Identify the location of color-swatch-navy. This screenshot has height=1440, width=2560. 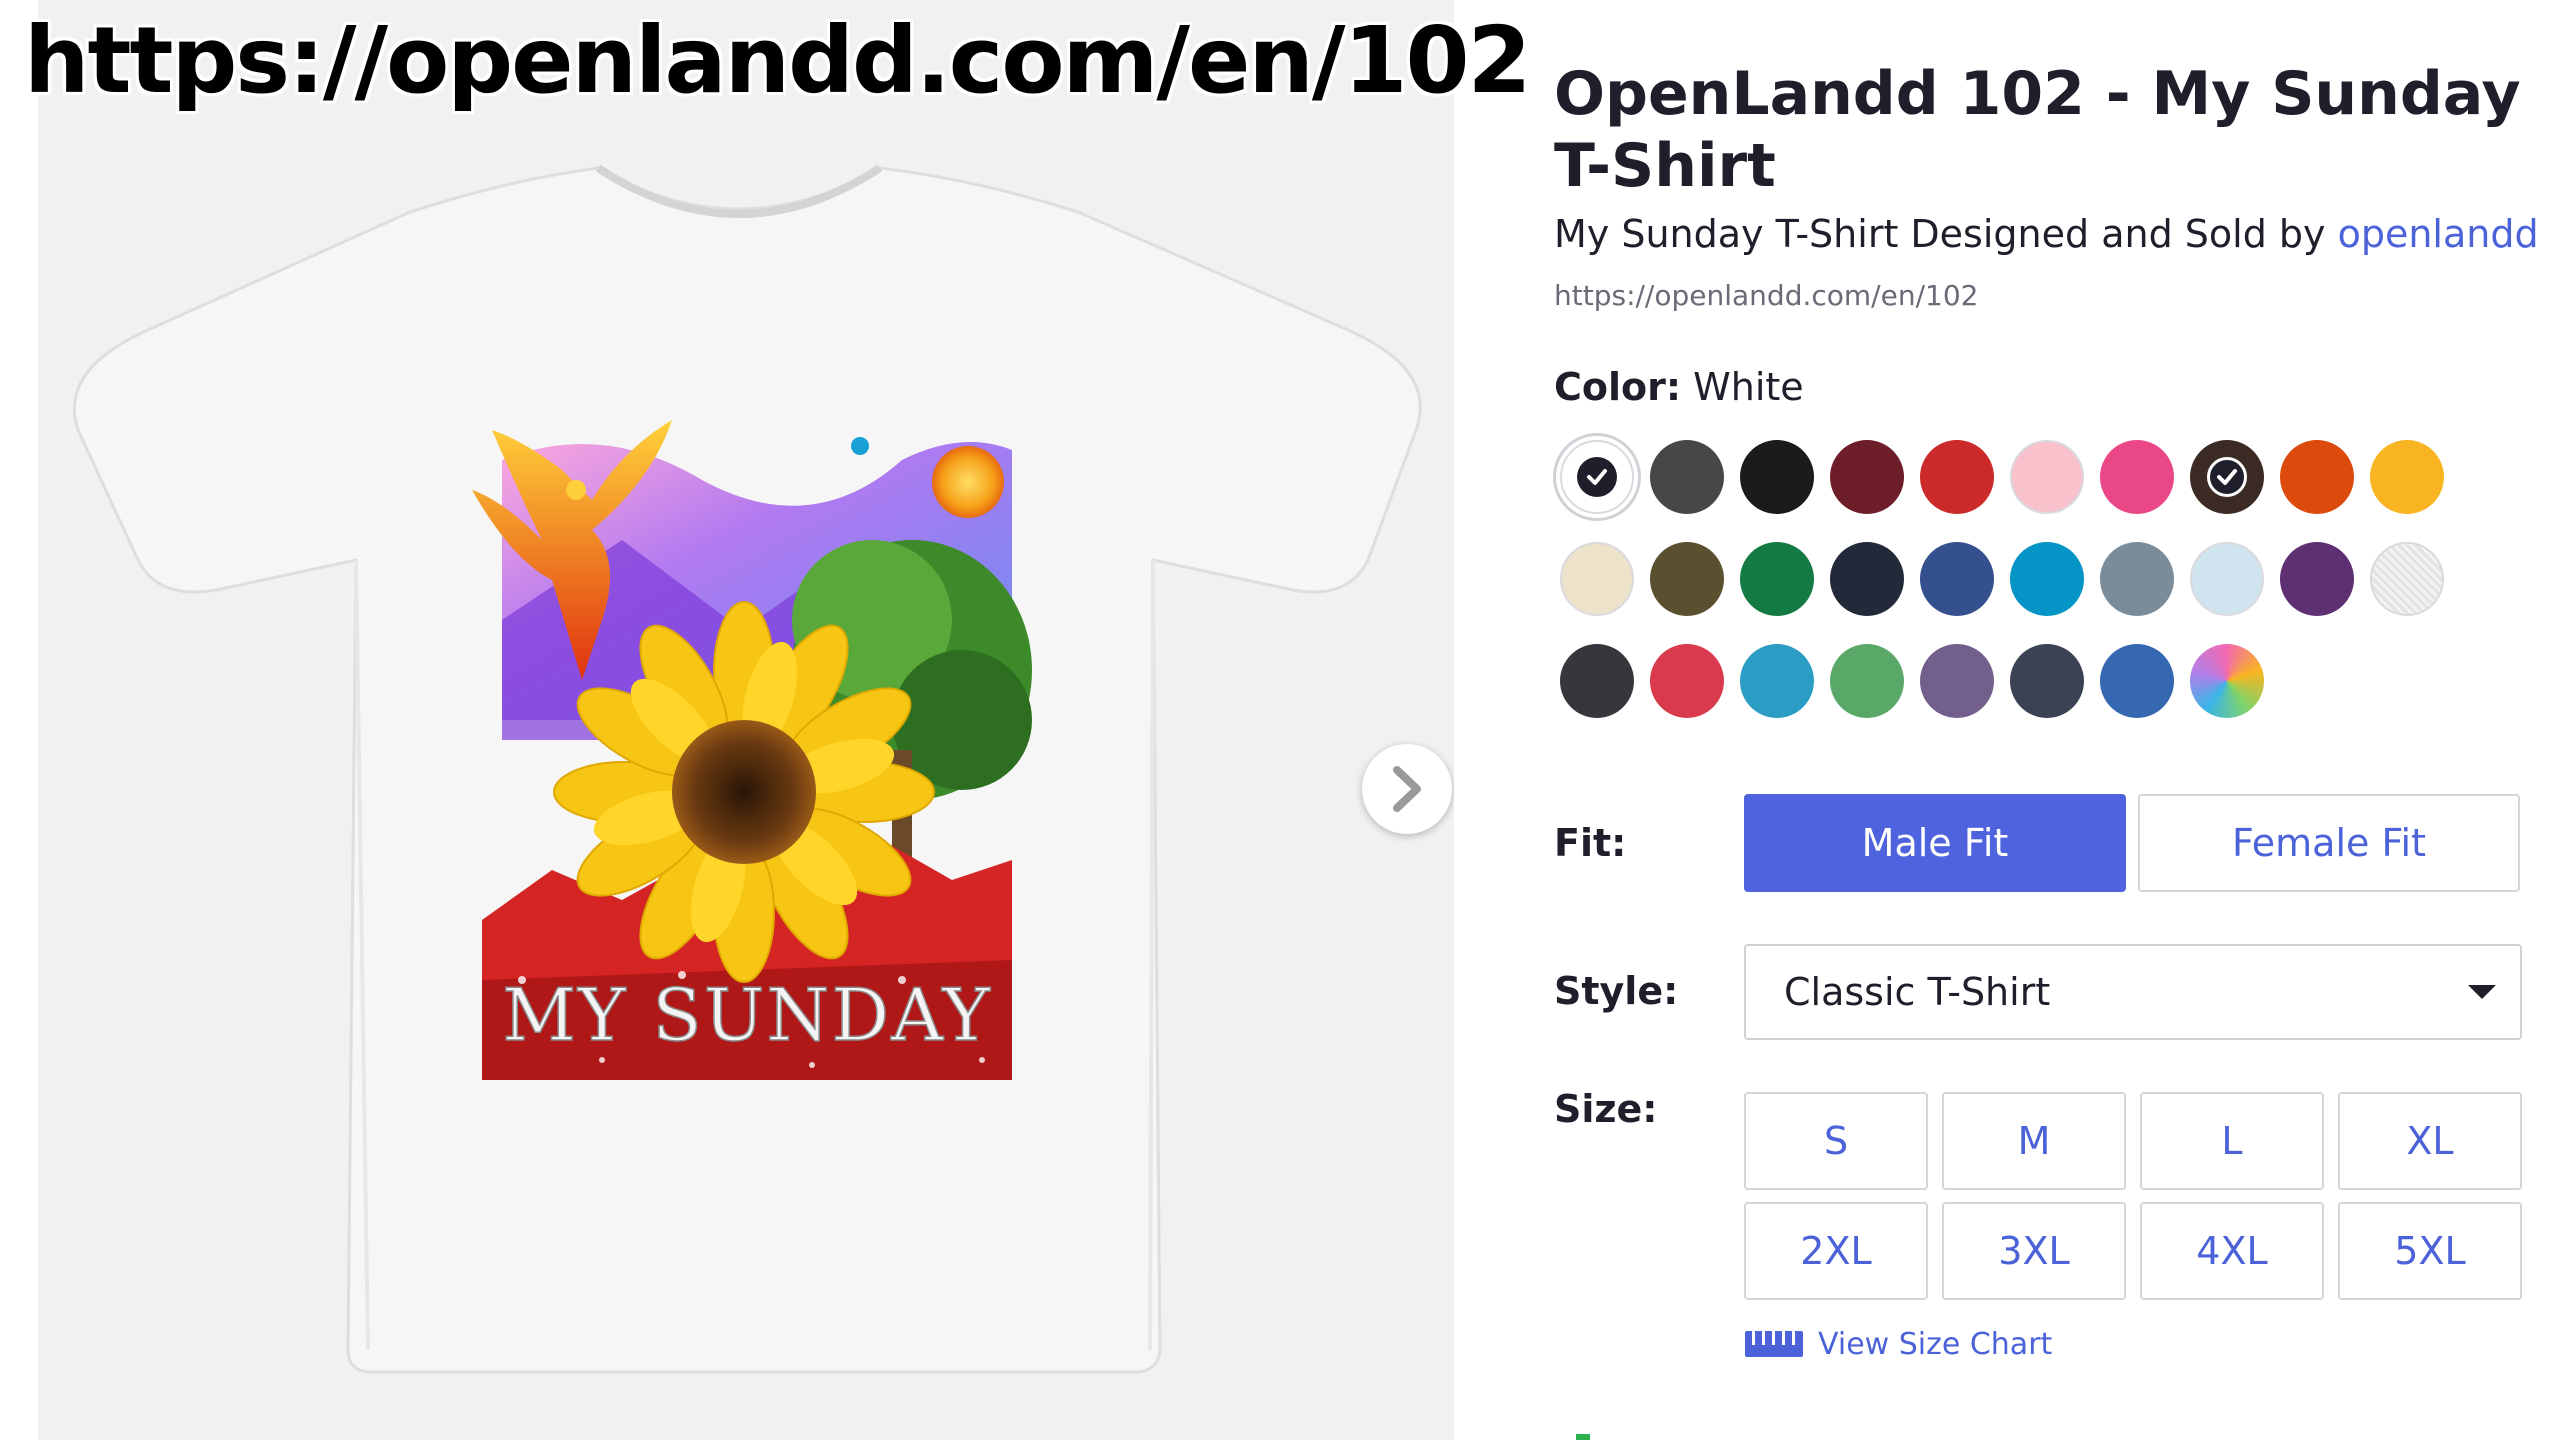
(1867, 579).